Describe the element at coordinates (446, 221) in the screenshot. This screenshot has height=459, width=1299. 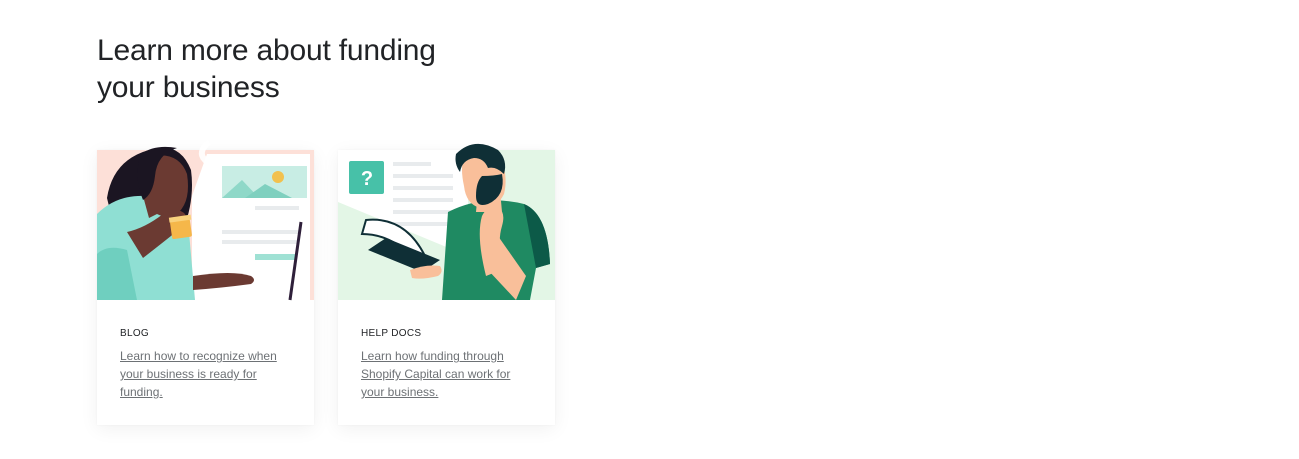
I see `help-docs-illustration: ?` at that location.